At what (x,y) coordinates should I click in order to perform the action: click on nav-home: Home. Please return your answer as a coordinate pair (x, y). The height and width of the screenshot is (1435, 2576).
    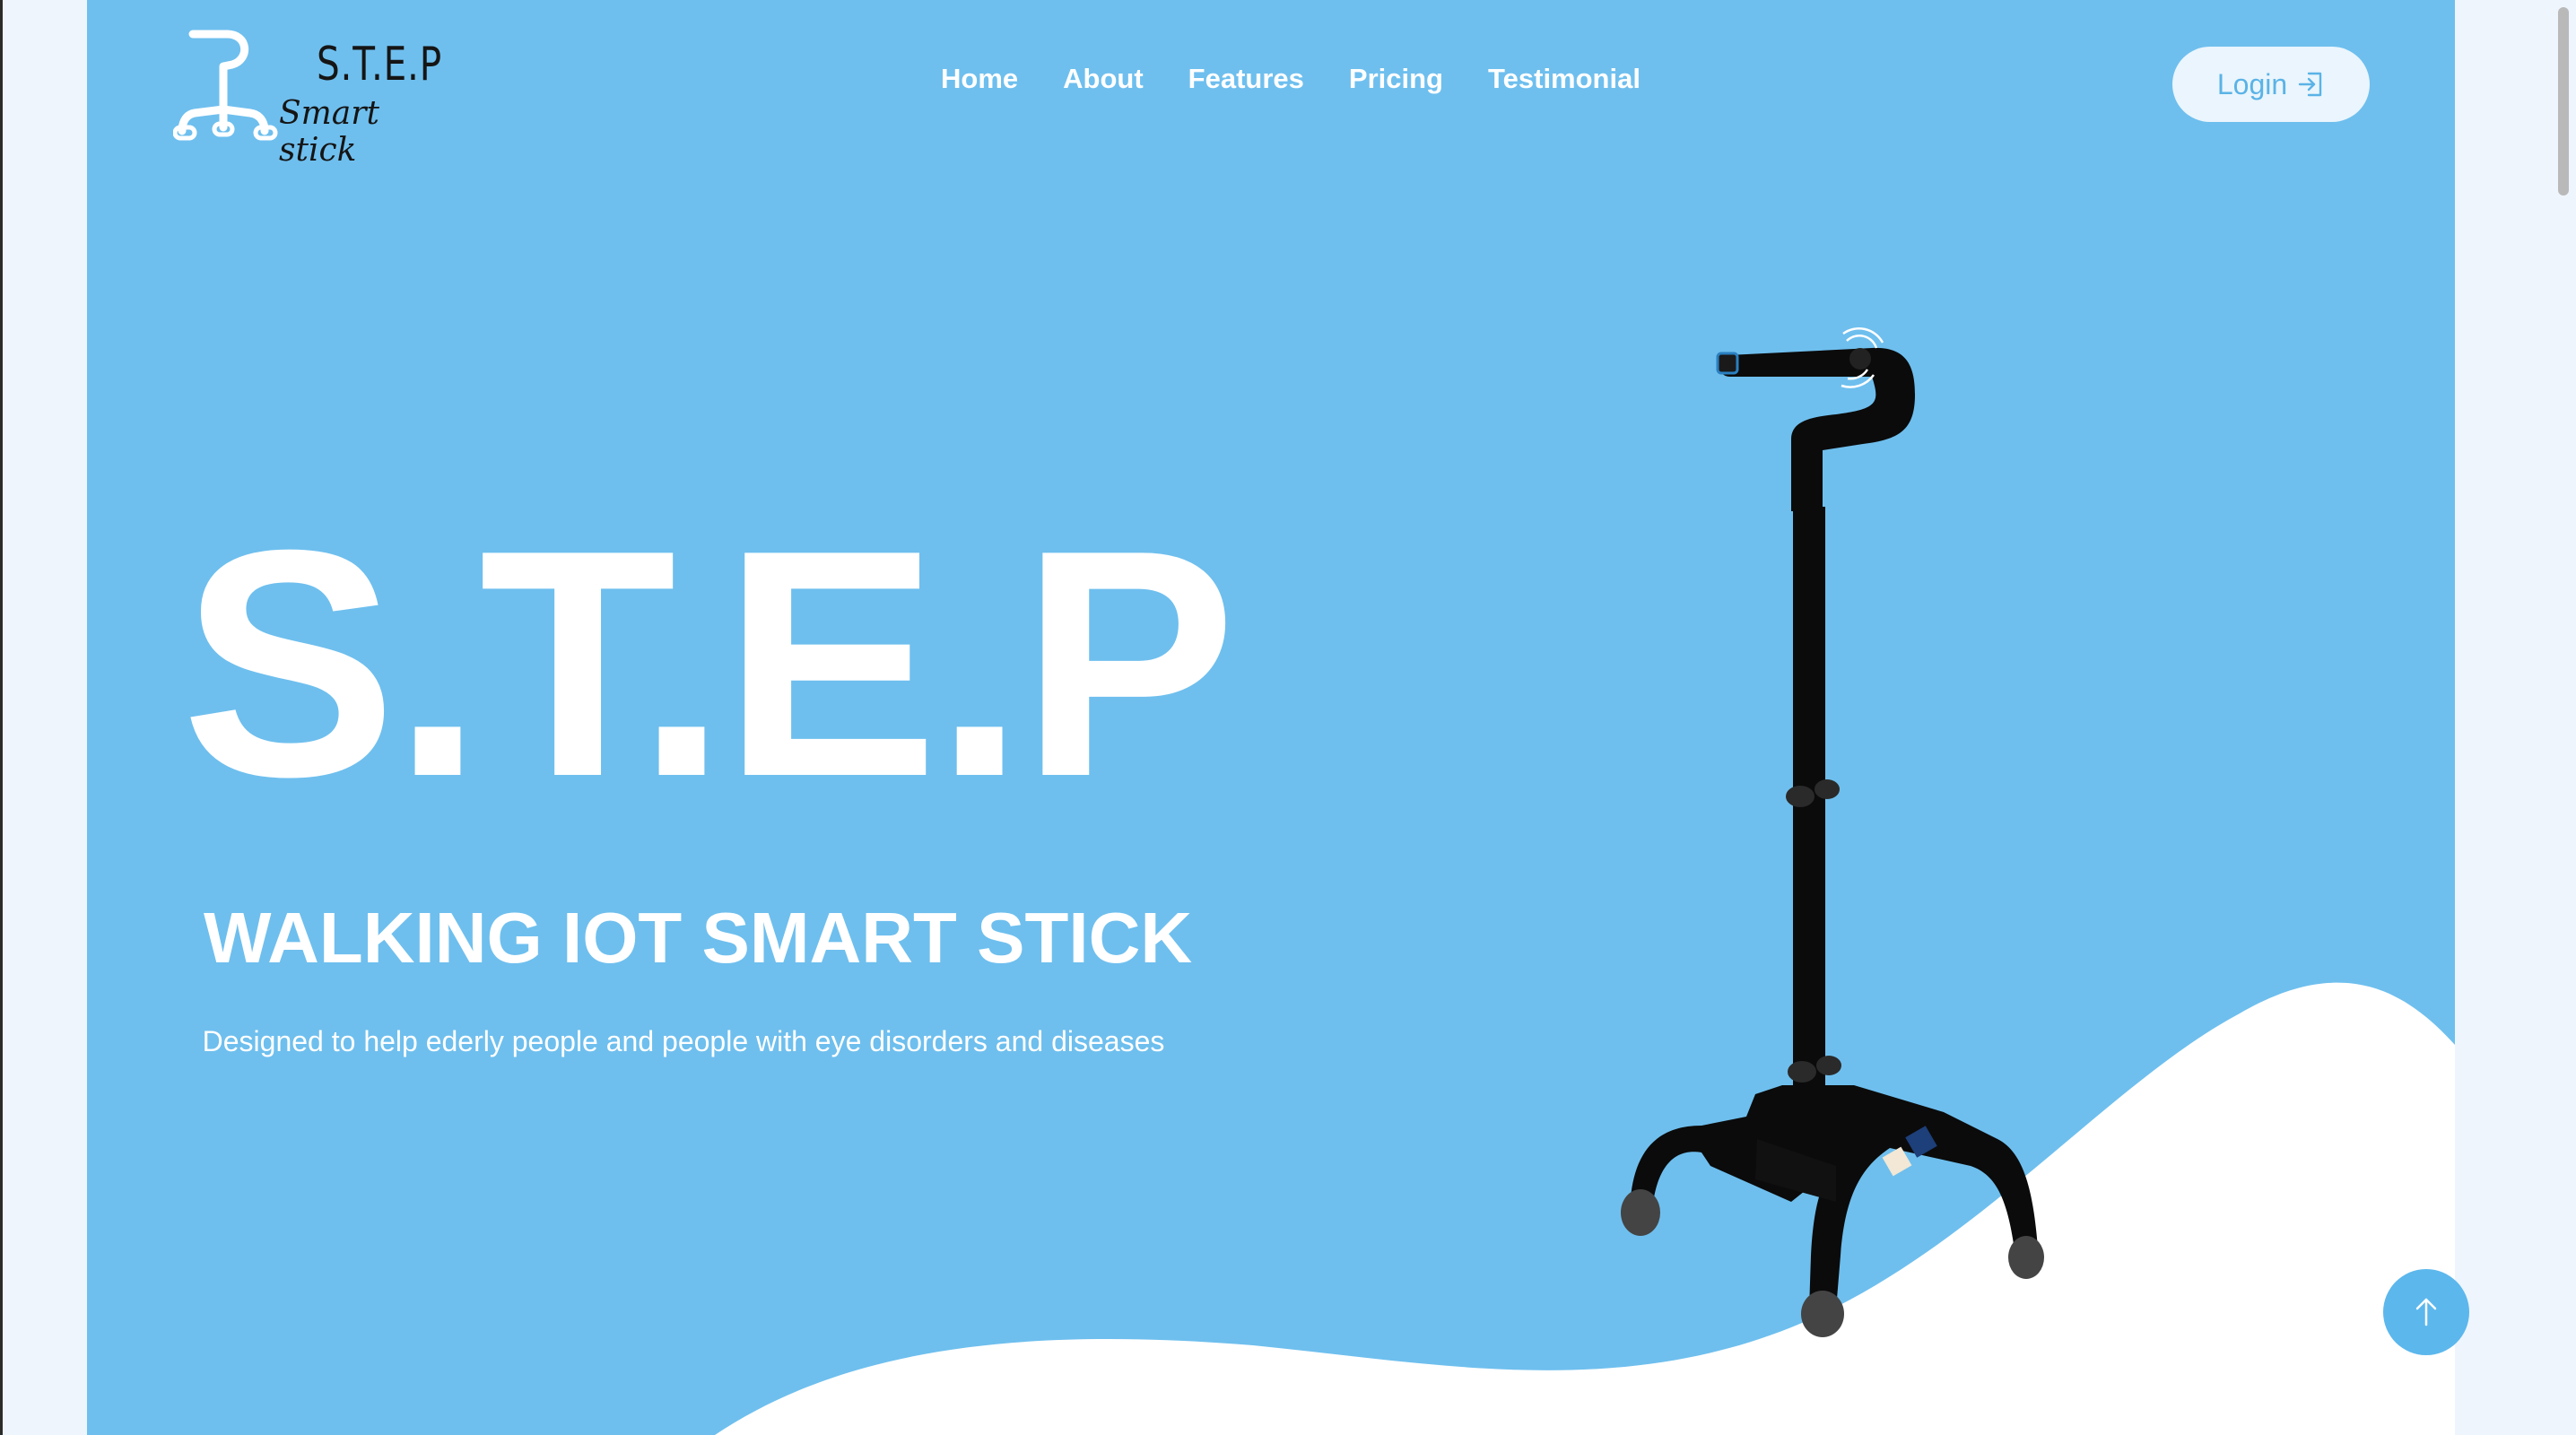
    Looking at the image, I should click on (979, 84).